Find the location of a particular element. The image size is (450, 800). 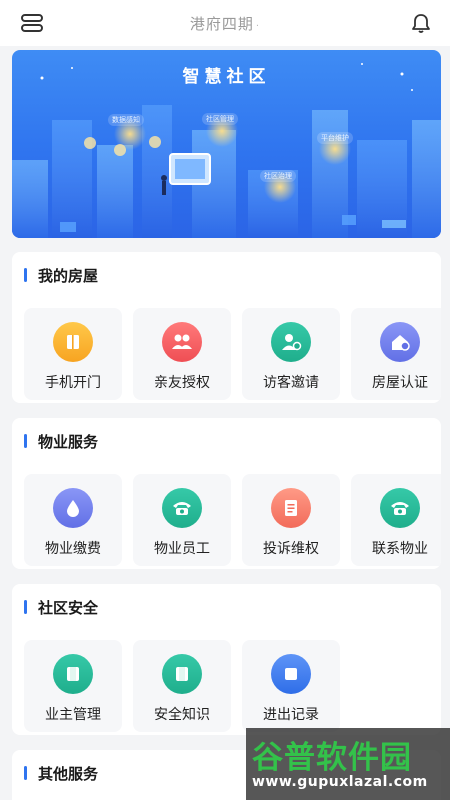

house-check-icon is located at coordinates (400, 342).